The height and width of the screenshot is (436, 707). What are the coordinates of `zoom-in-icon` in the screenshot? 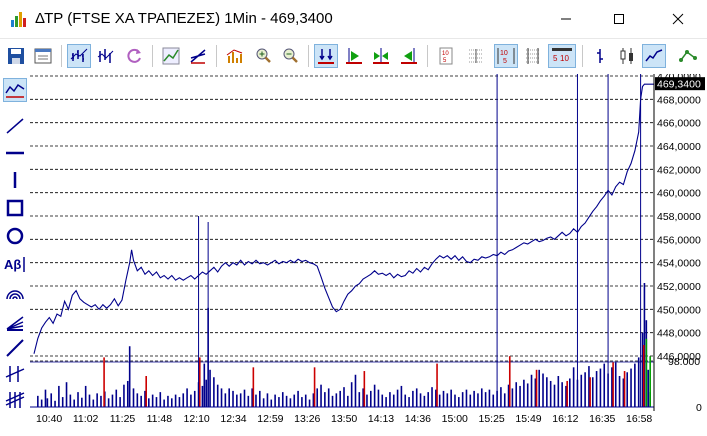 It's located at (263, 55).